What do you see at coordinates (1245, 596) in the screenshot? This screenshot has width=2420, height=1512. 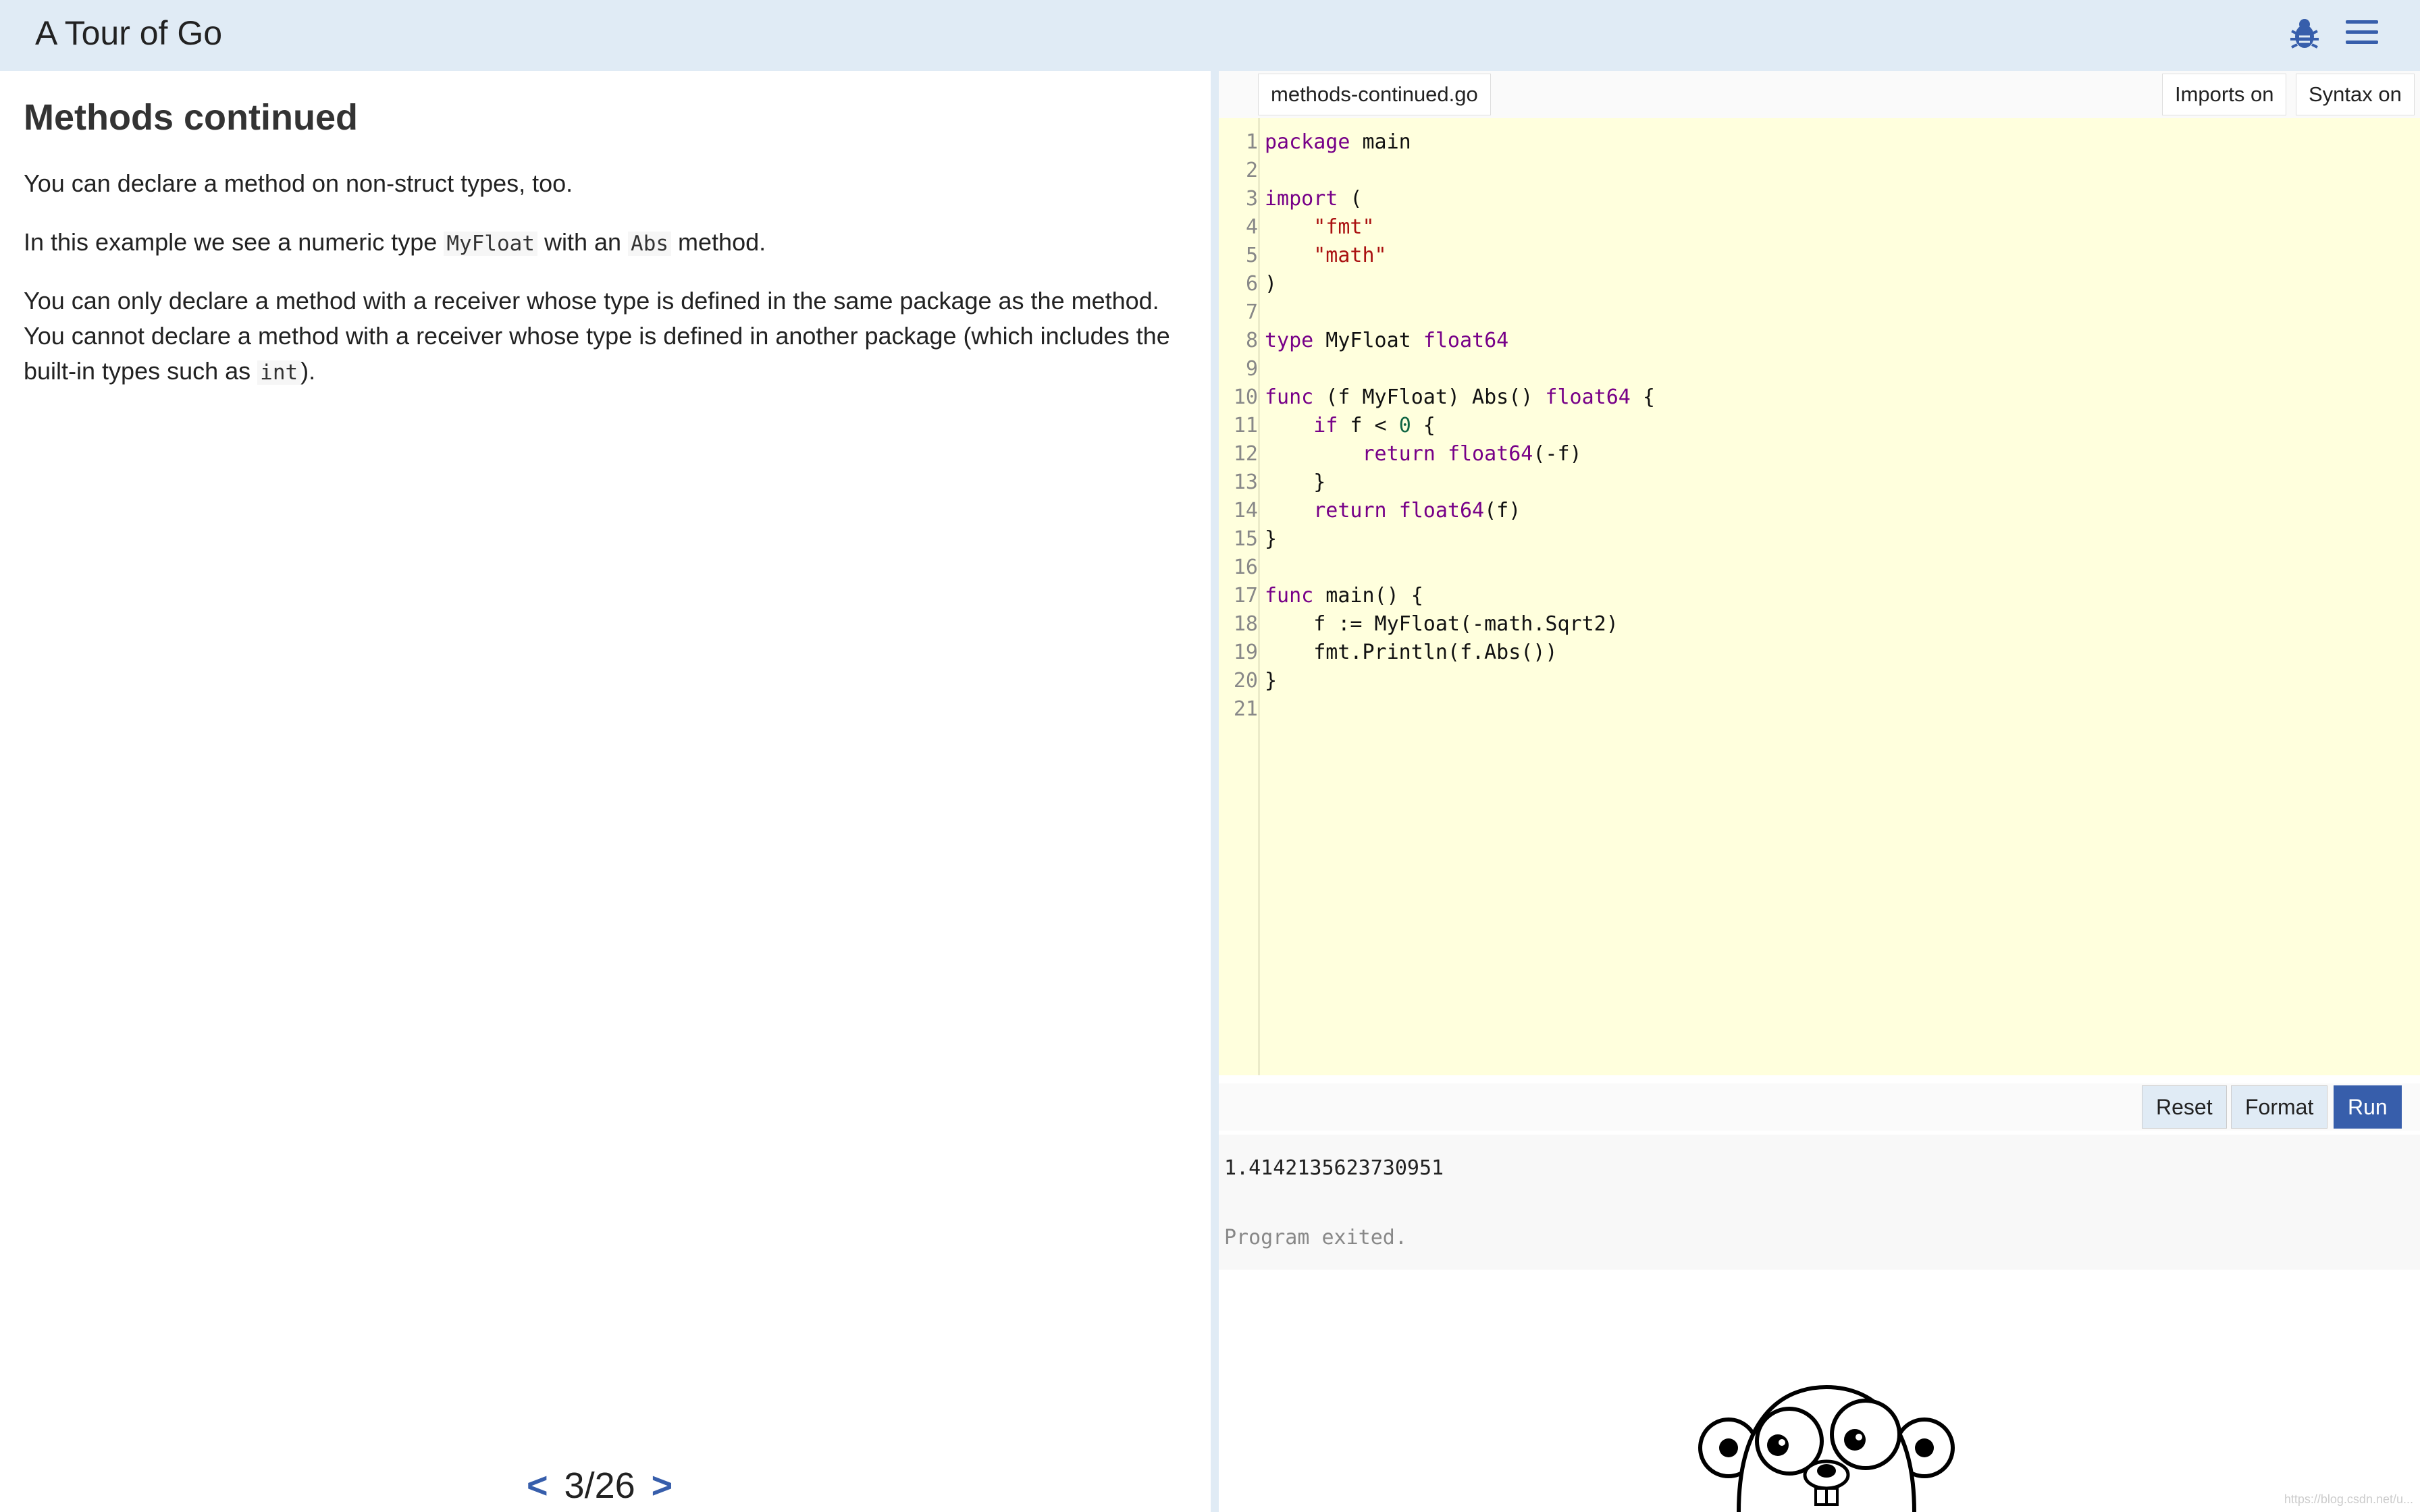 I see `line-number: 17` at bounding box center [1245, 596].